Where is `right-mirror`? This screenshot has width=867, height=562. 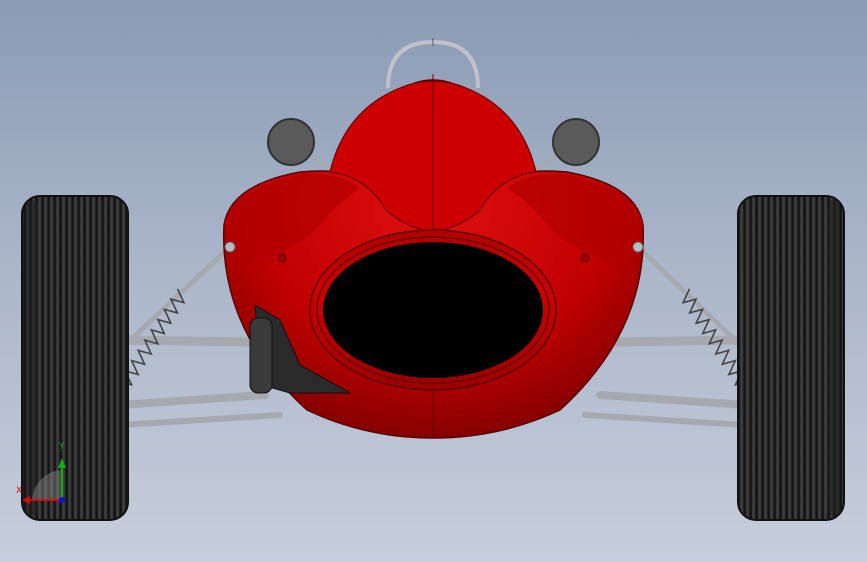 right-mirror is located at coordinates (565, 146).